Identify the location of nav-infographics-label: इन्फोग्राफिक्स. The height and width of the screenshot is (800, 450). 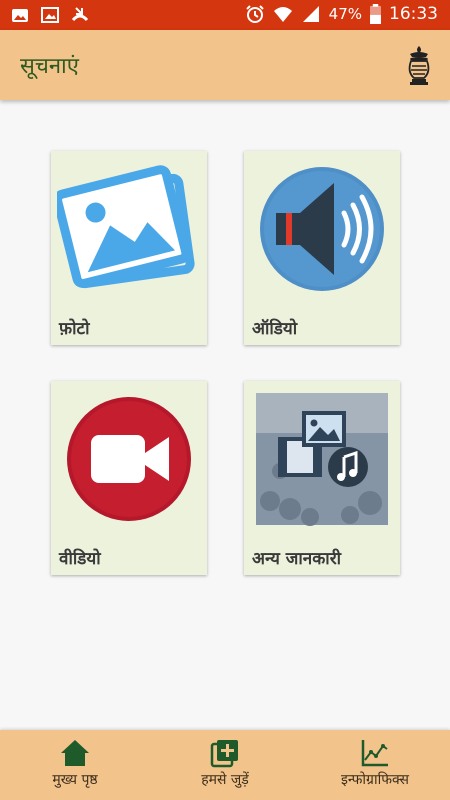
(375, 780).